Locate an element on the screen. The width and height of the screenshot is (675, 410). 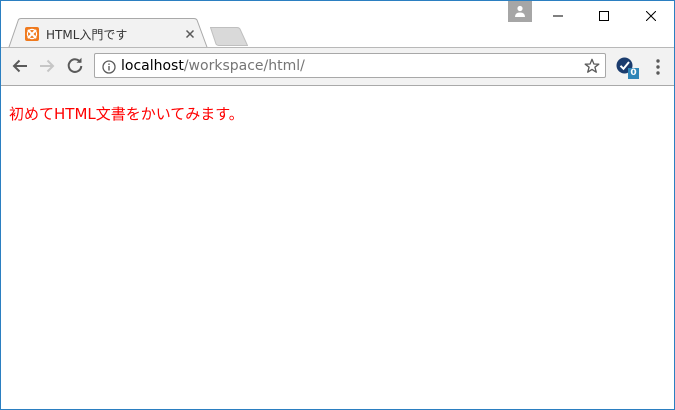
maximize-icon is located at coordinates (604, 16).